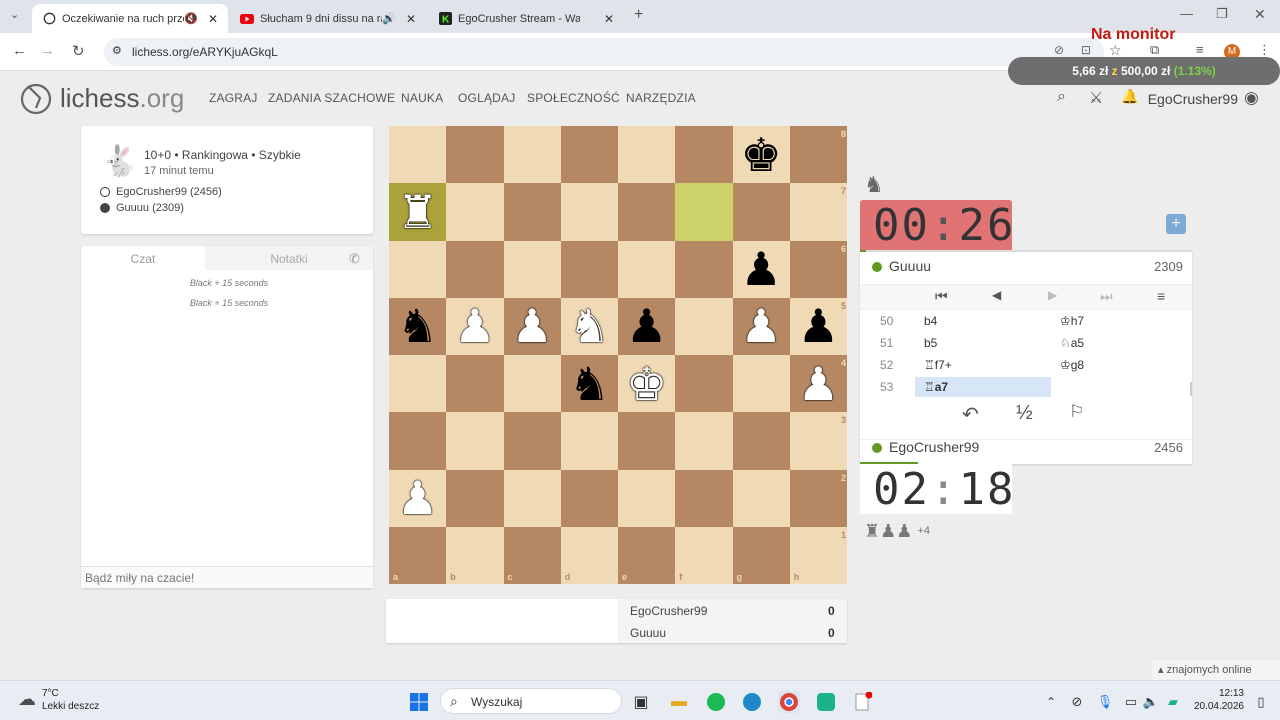 The width and height of the screenshot is (1280, 720). Describe the element at coordinates (1024, 413) in the screenshot. I see `offer-draw-button: ½` at that location.